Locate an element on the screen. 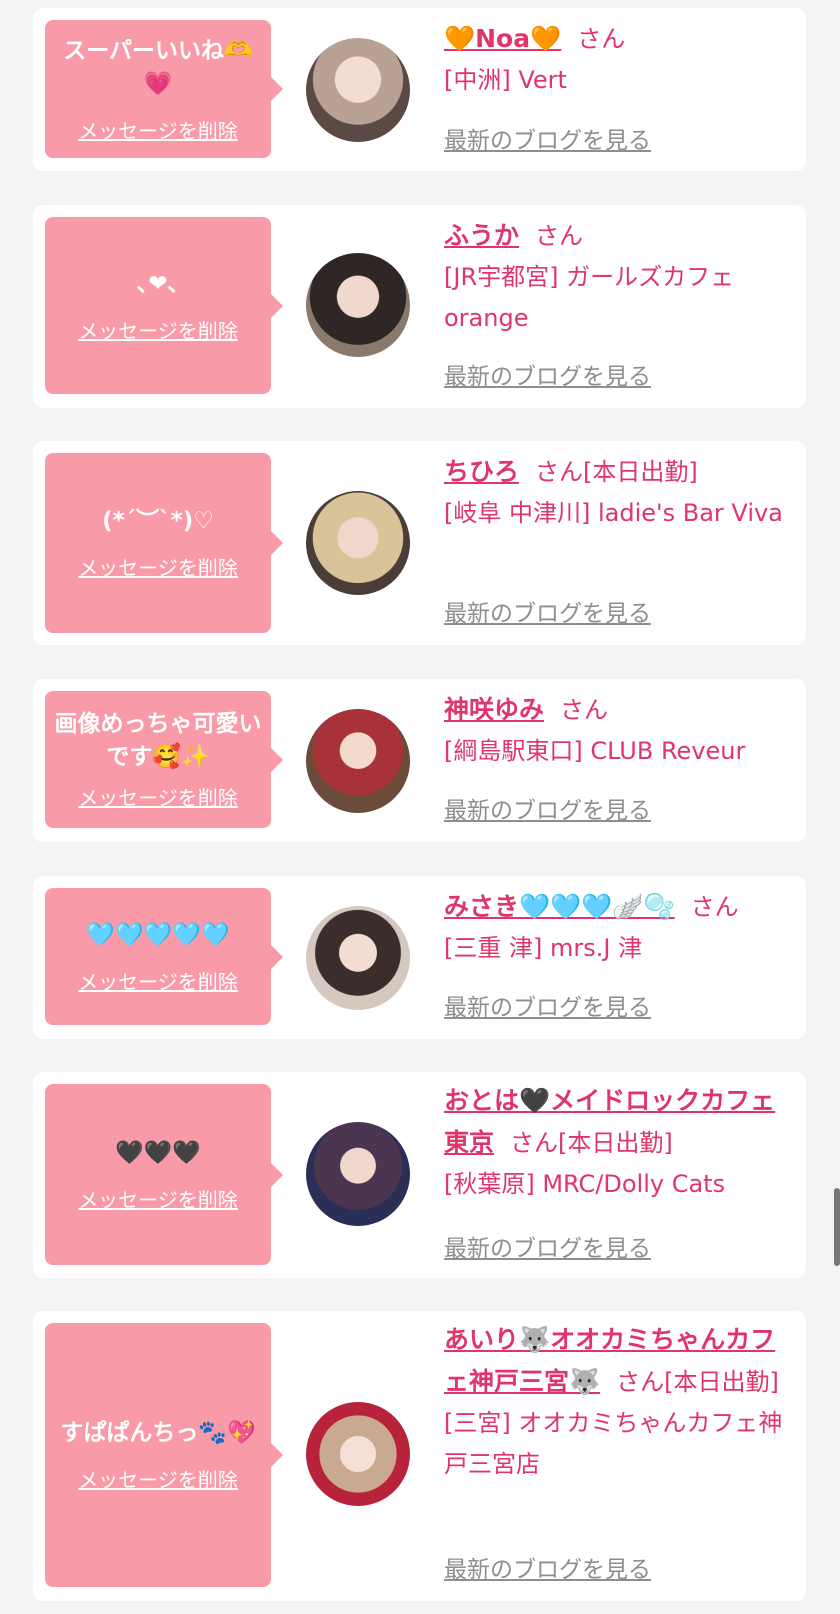 The width and height of the screenshot is (840, 1614). scrollbar is located at coordinates (837, 1227).